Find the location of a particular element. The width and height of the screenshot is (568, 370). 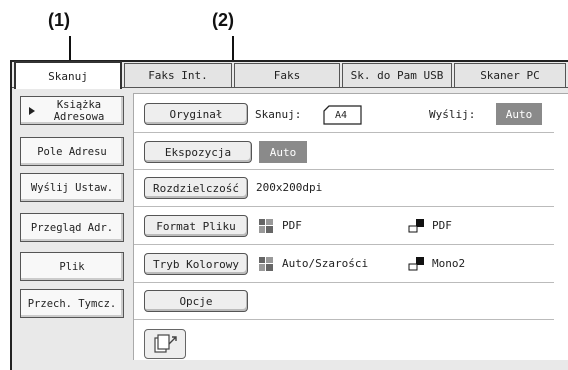

color-mode-mono-value: Mono2 is located at coordinates (449, 263).